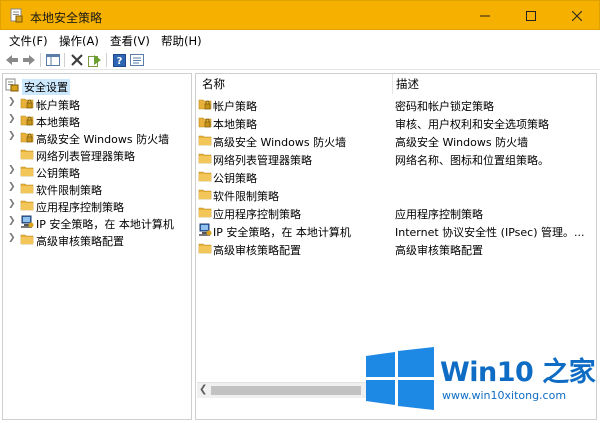  Describe the element at coordinates (12, 85) in the screenshot. I see `security-settings-icon` at that location.